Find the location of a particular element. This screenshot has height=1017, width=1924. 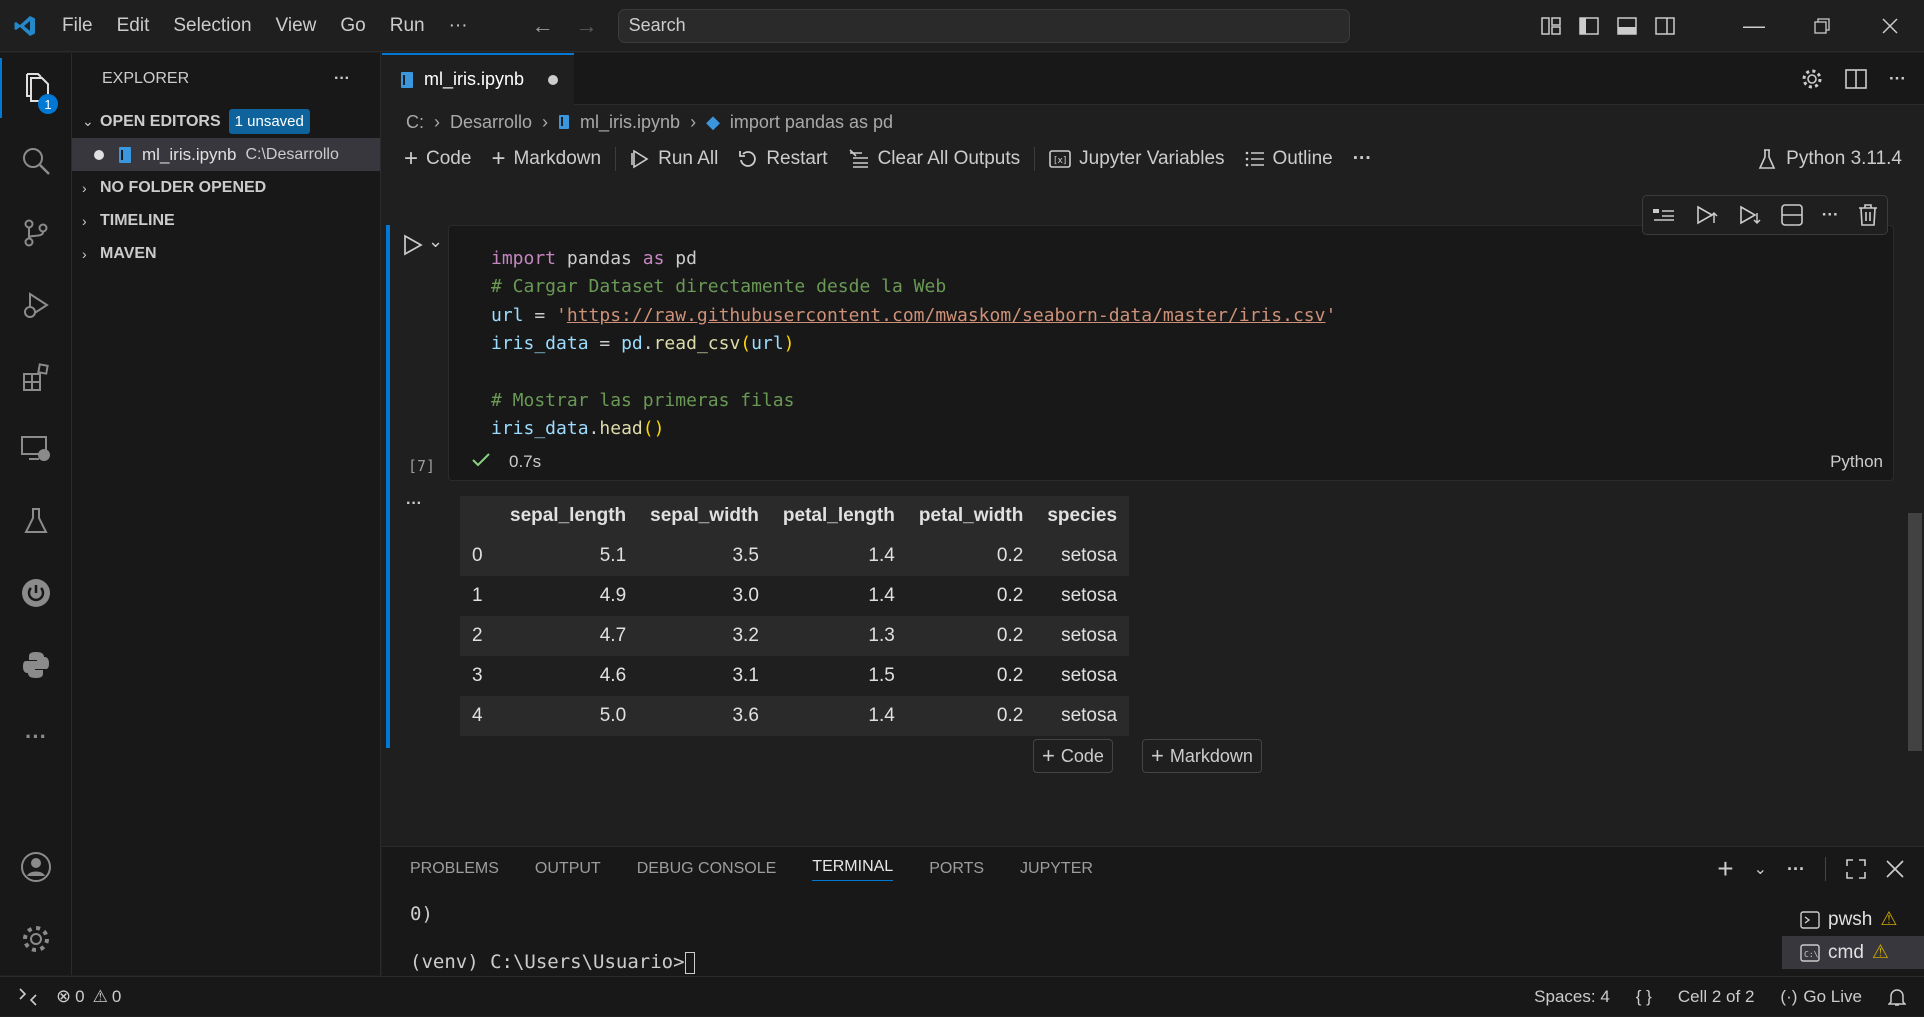

menu-run: Run is located at coordinates (407, 26).